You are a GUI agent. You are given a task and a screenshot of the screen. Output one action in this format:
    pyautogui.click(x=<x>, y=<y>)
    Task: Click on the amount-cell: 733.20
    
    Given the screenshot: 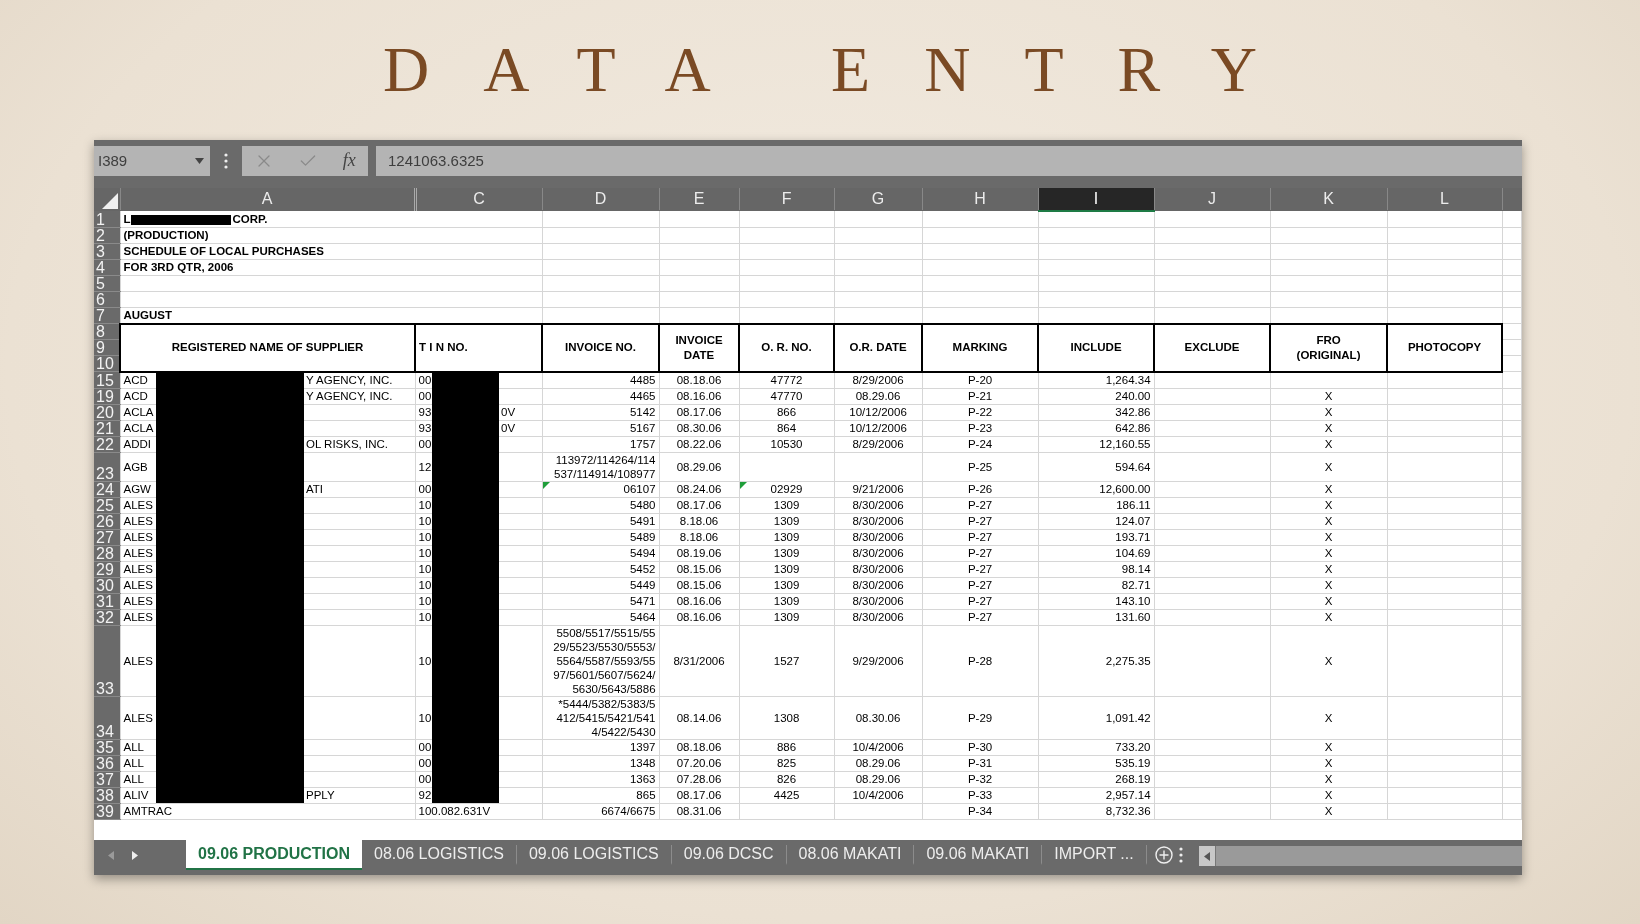 What is the action you would take?
    pyautogui.click(x=1096, y=747)
    